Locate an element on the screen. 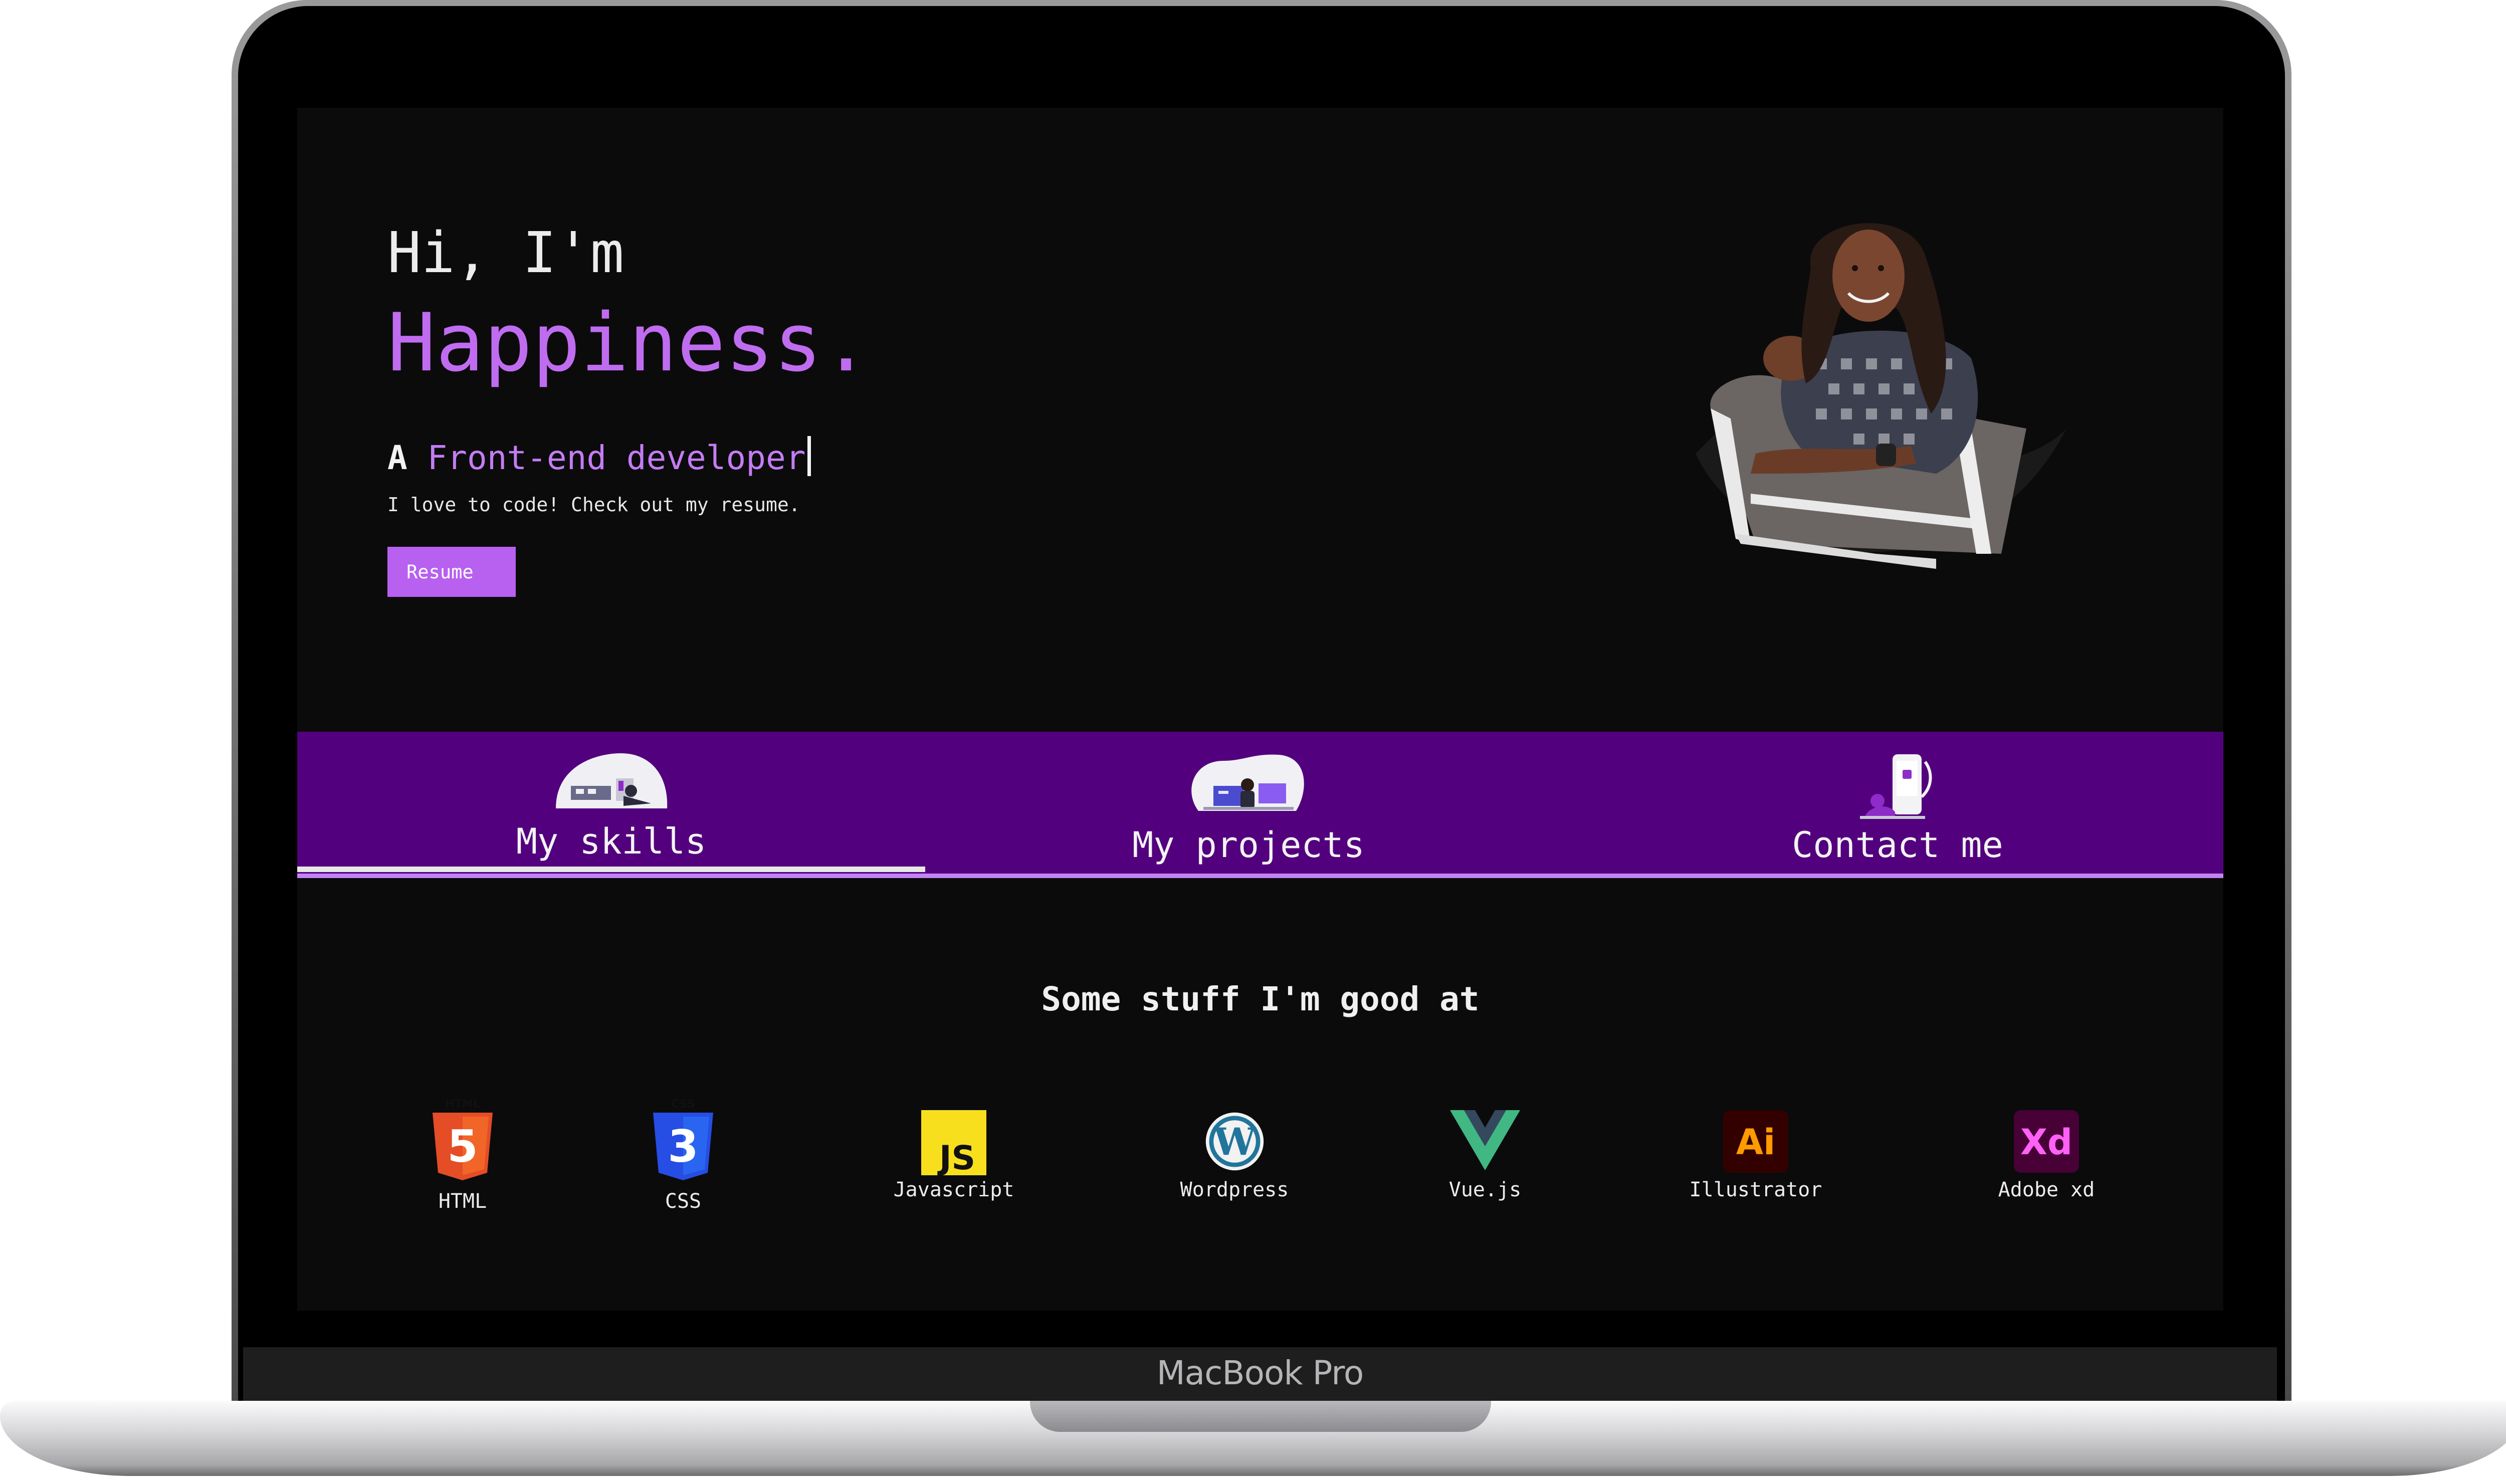 The width and height of the screenshot is (2506, 1484). section-nav: My skills My projects Contact me is located at coordinates (1260, 805).